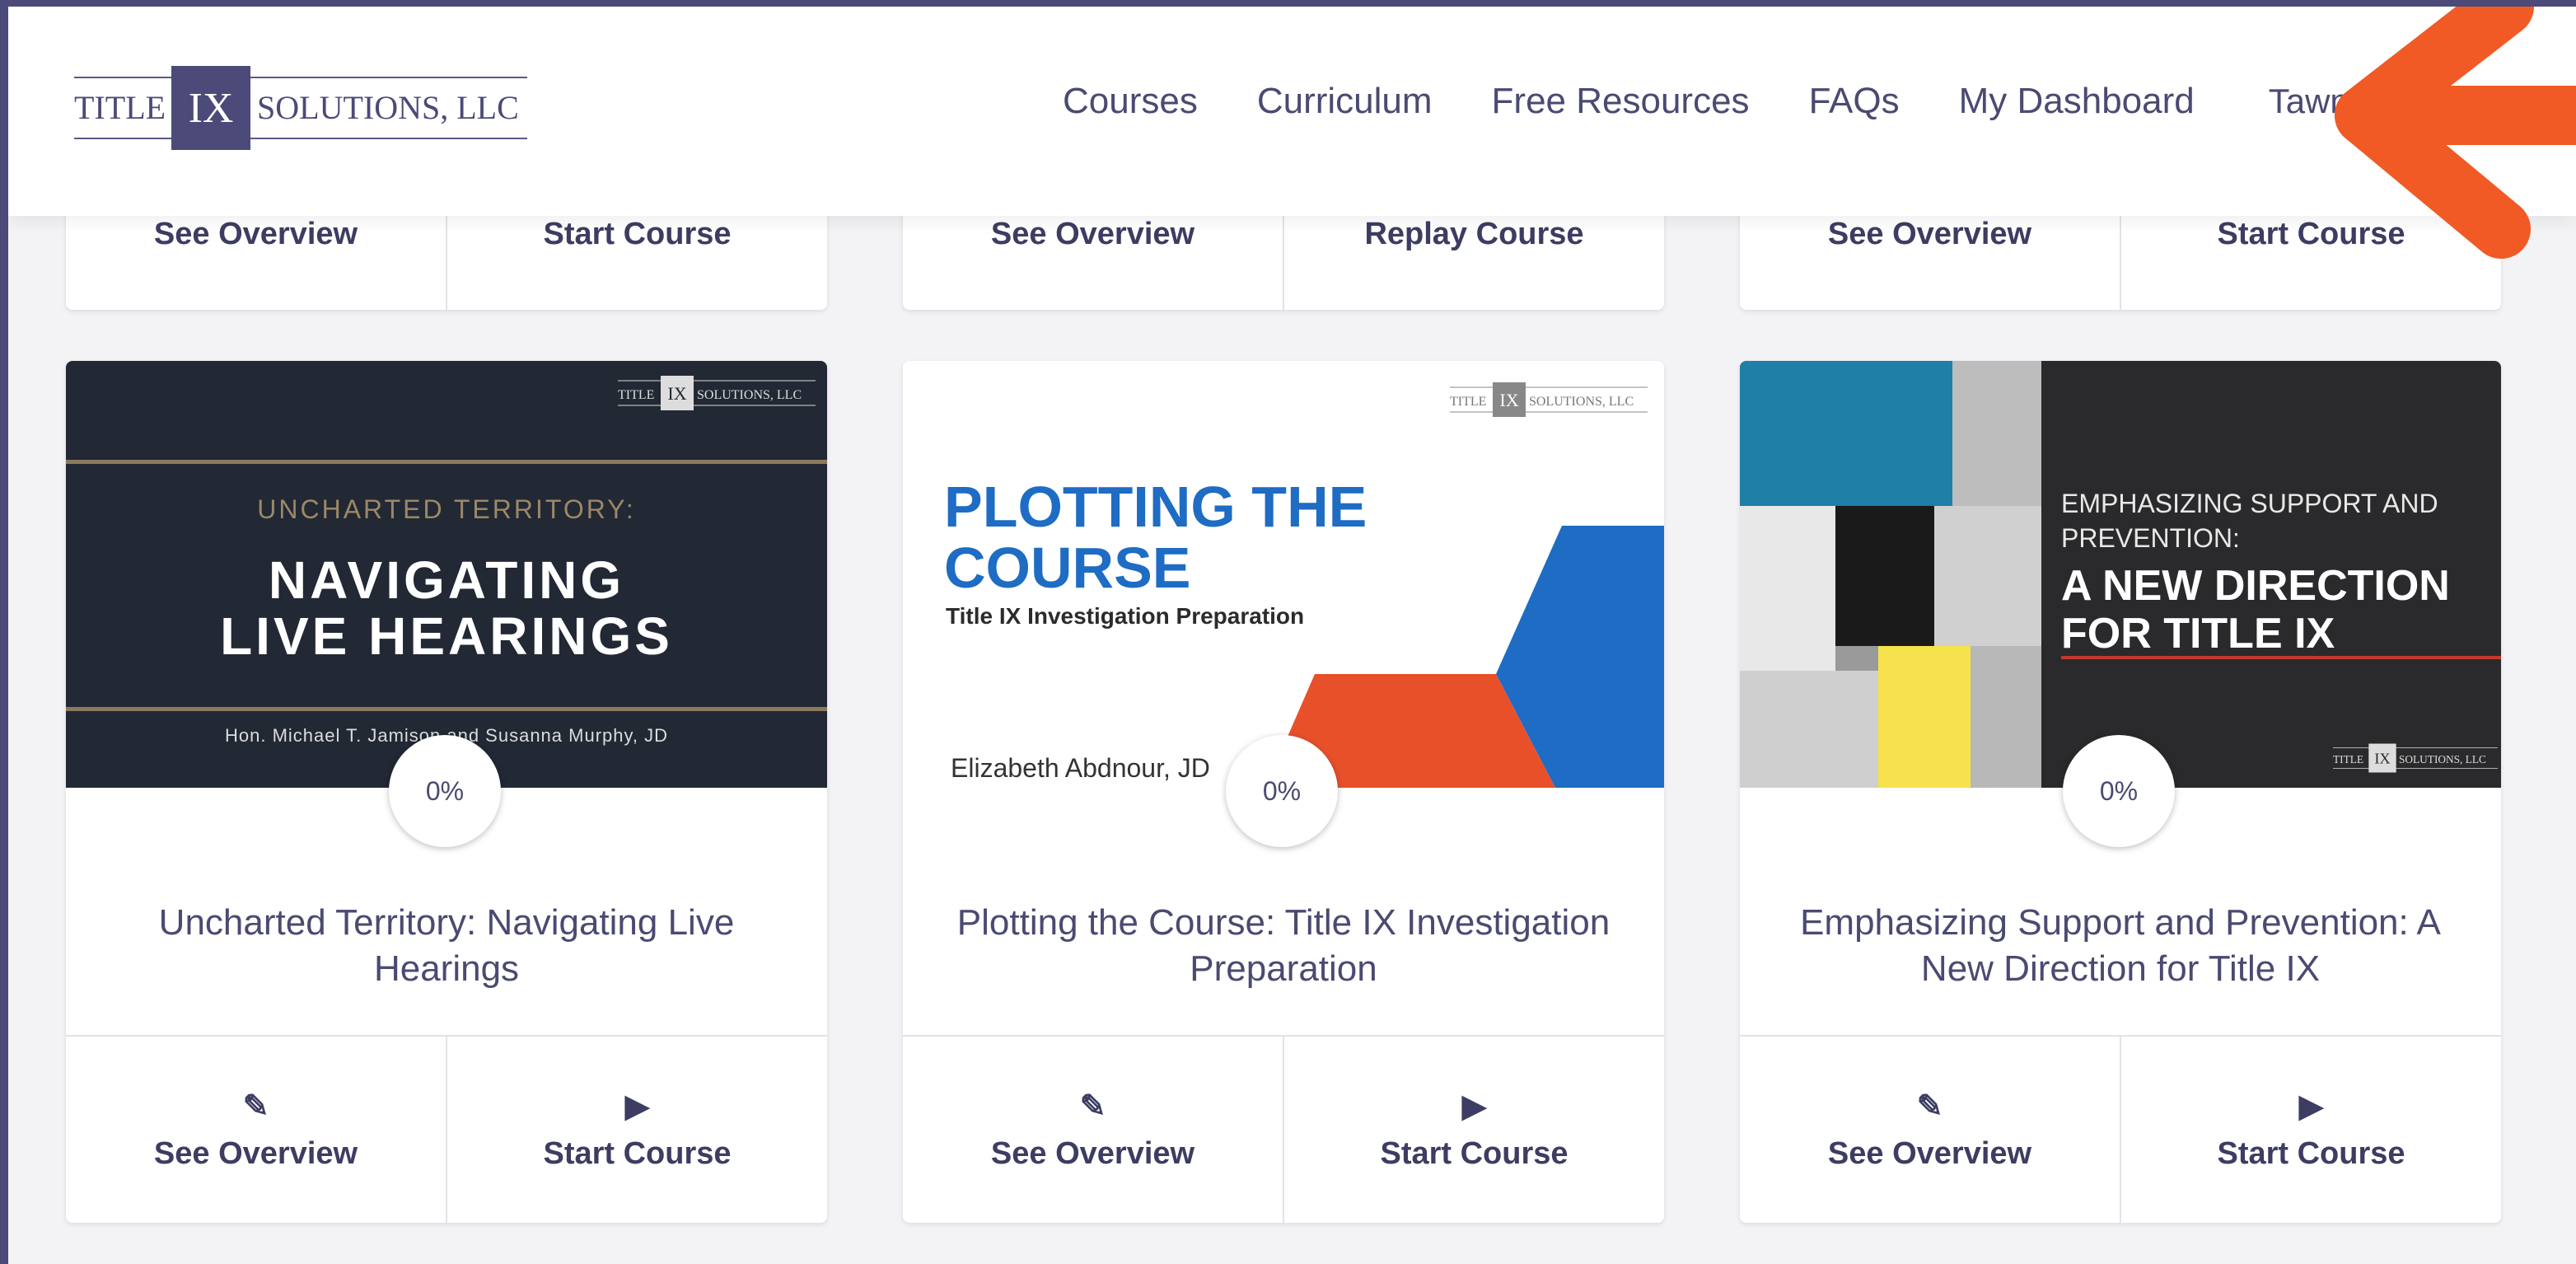 The height and width of the screenshot is (1264, 2576). What do you see at coordinates (2249, 521) in the screenshot?
I see `thumbnail-pretitle: EMPHASIZING SUPPORT AND PREVENTION:` at bounding box center [2249, 521].